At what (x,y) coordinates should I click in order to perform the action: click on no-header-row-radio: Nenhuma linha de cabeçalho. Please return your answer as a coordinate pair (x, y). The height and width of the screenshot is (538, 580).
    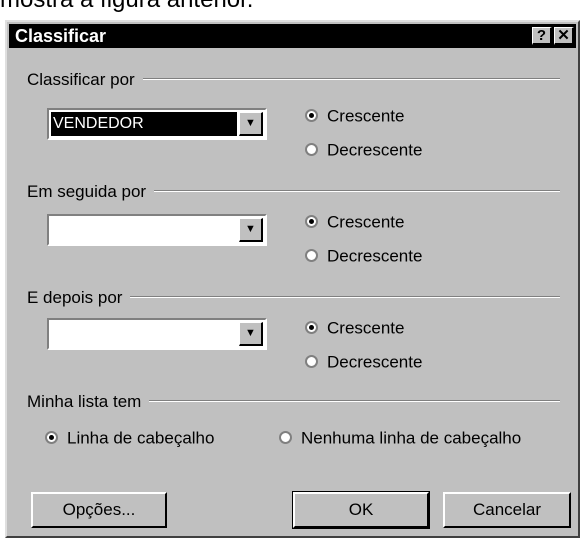
    Looking at the image, I should click on (400, 439).